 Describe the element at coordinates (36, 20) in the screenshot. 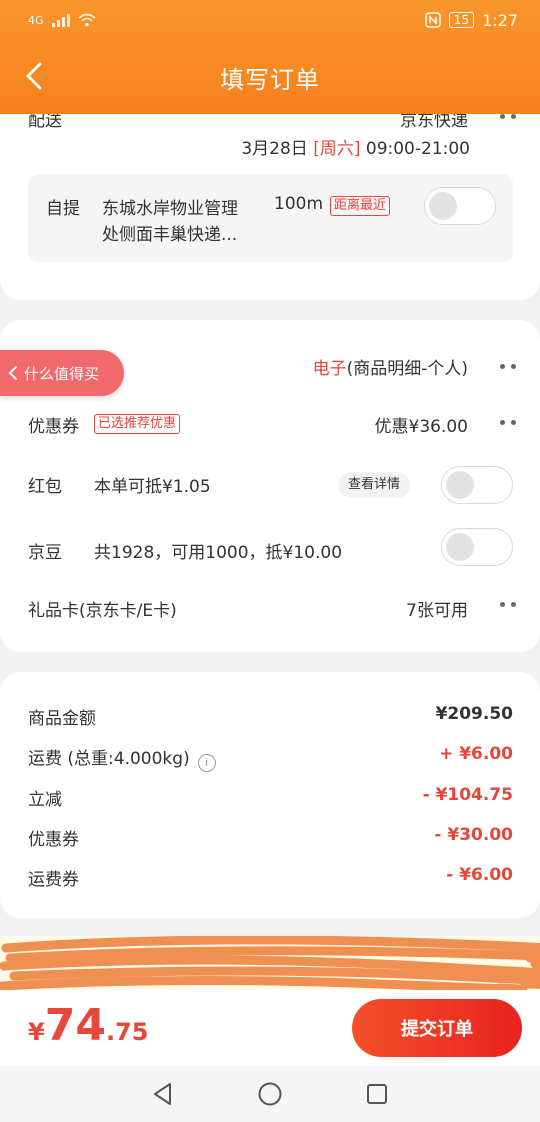

I see `network-label: 4G` at that location.